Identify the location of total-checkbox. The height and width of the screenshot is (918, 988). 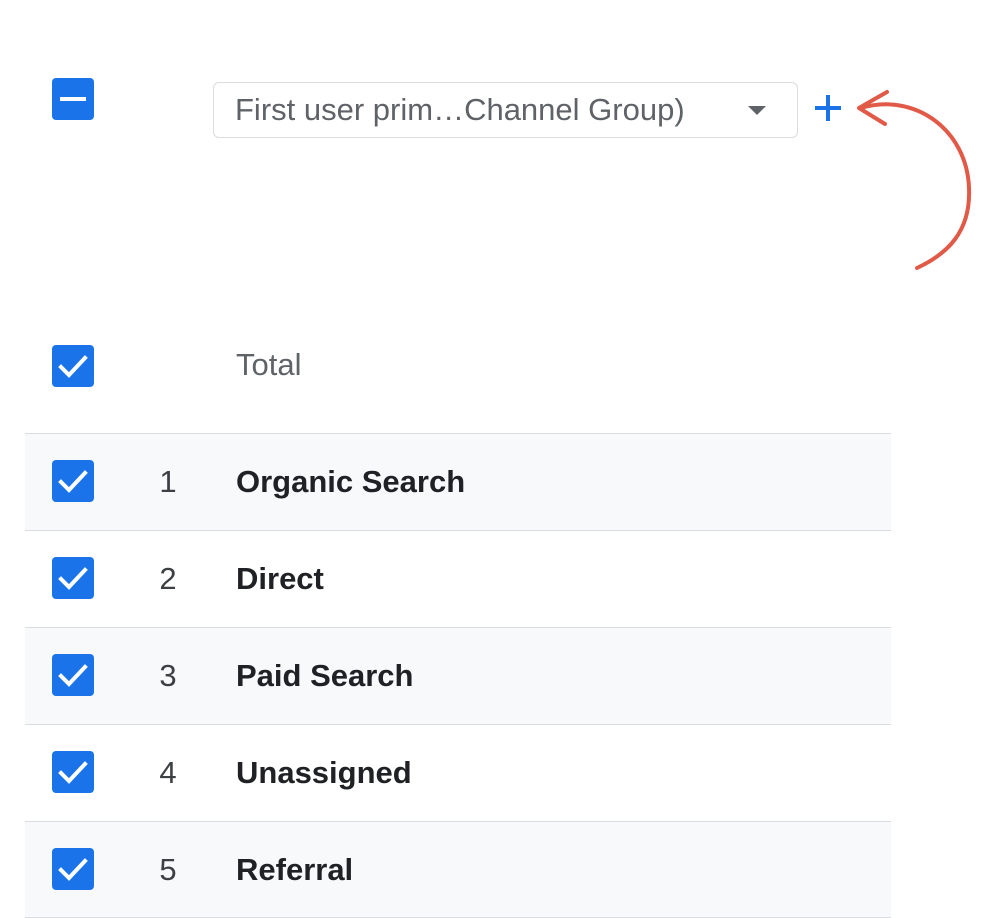
(73, 366).